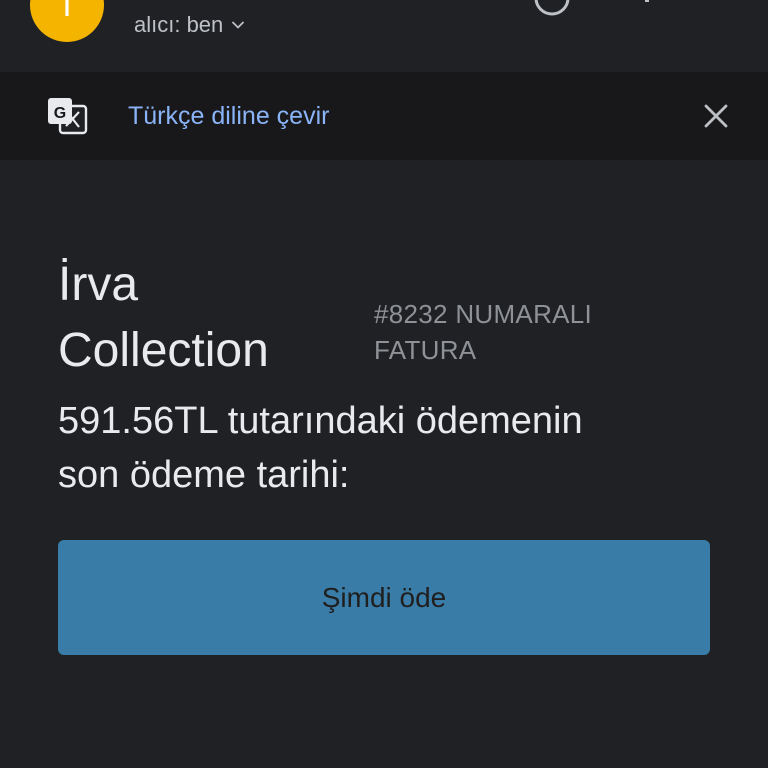 The height and width of the screenshot is (768, 768). I want to click on chevron-down-icon, so click(238, 25).